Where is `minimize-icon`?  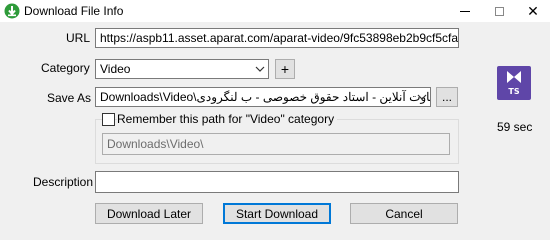 minimize-icon is located at coordinates (465, 11).